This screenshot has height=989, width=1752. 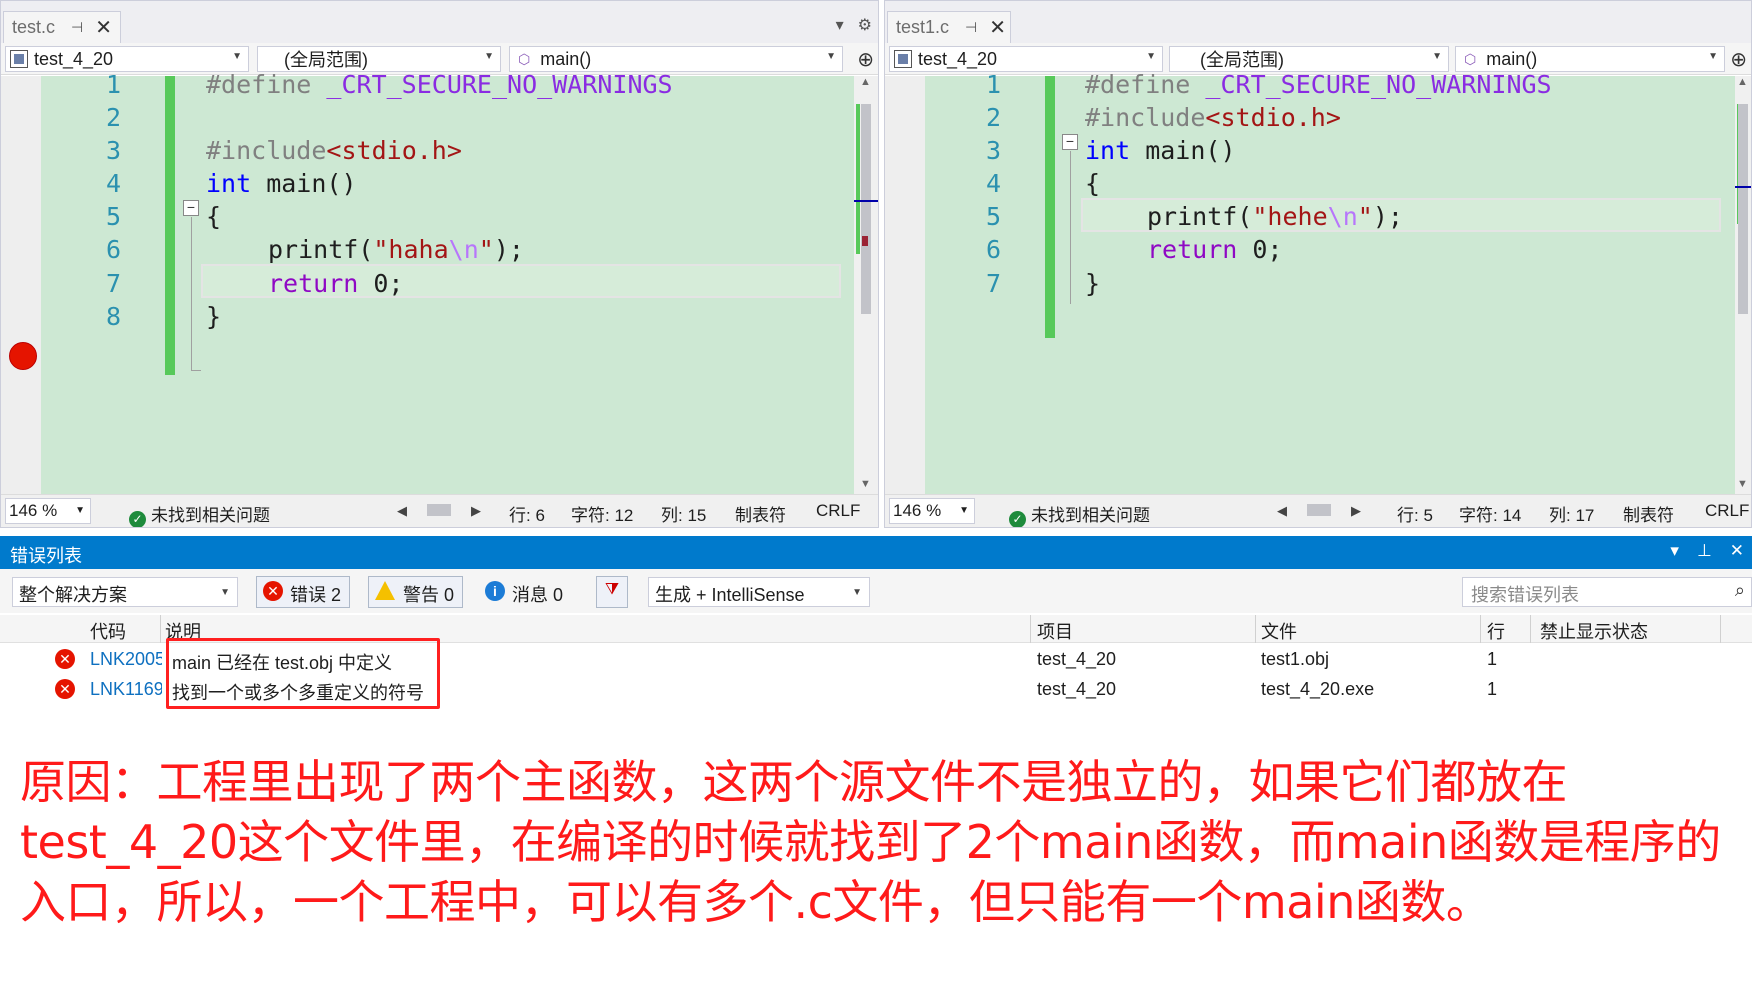 I want to click on tab-test1-c: test1.c ⊣ ✕, so click(x=949, y=27).